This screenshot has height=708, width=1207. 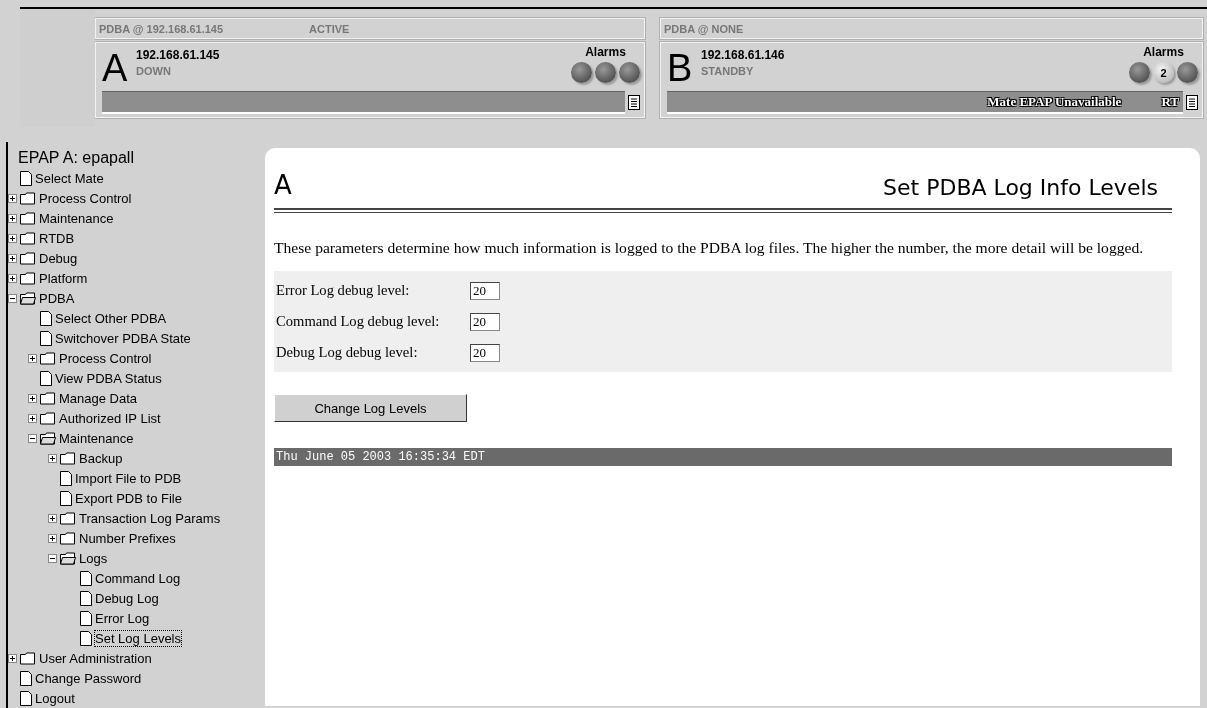 What do you see at coordinates (55, 698) in the screenshot?
I see `tree-item: Logout` at bounding box center [55, 698].